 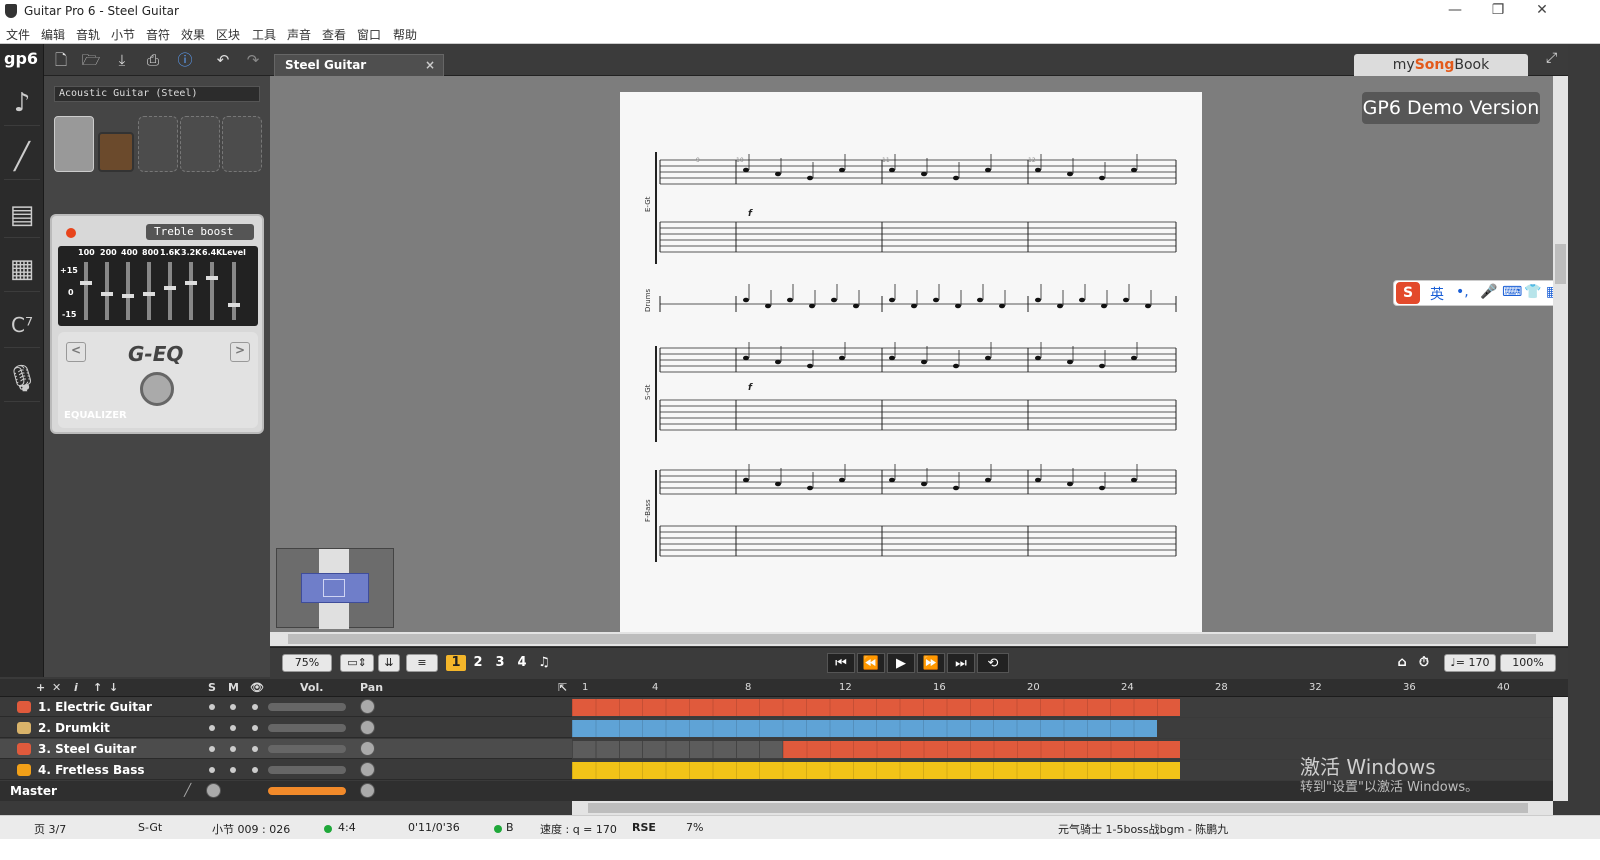 What do you see at coordinates (307, 791) in the screenshot?
I see `master-volume-slider` at bounding box center [307, 791].